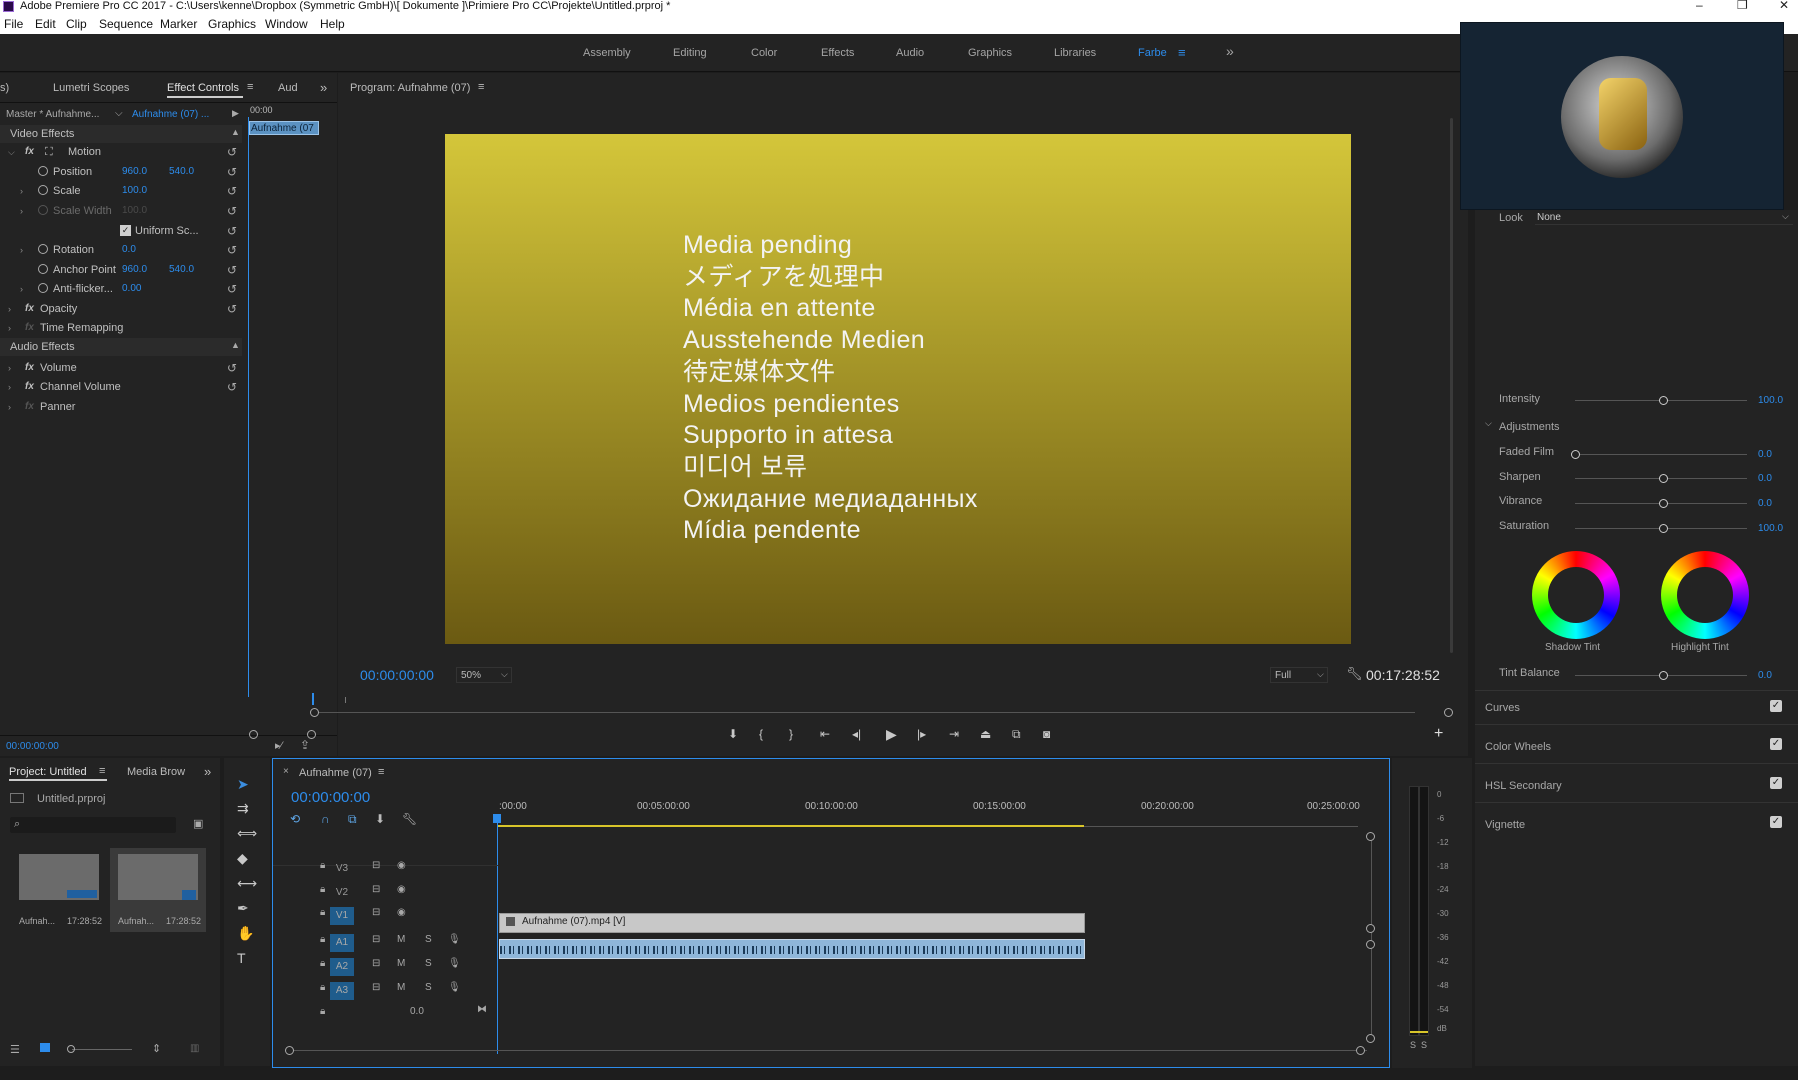 The width and height of the screenshot is (1798, 1080). What do you see at coordinates (278, 745) in the screenshot?
I see `filter-icon: ▸⁄` at bounding box center [278, 745].